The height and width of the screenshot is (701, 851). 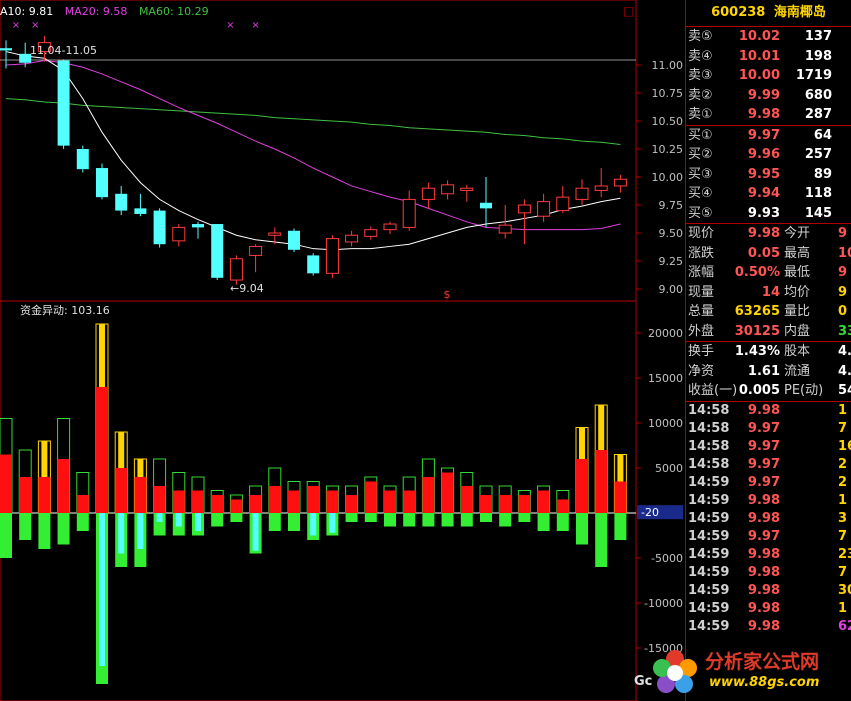 I want to click on flower-logo-icon, so click(x=675, y=671).